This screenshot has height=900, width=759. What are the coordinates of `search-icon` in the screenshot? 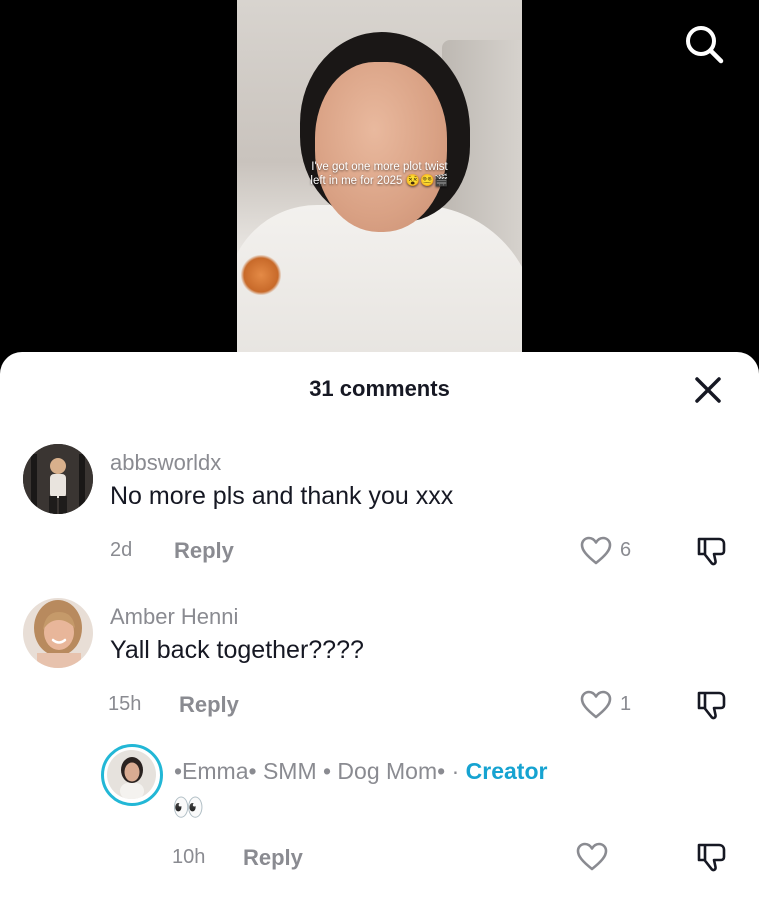 It's located at (705, 45).